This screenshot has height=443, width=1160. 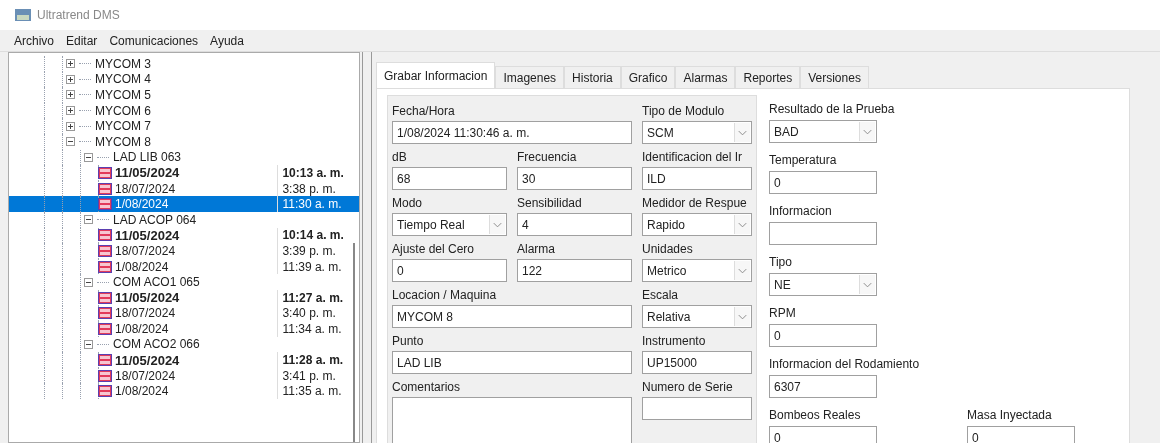 What do you see at coordinates (693, 157) in the screenshot?
I see `field-label: Identificacion del Ir` at bounding box center [693, 157].